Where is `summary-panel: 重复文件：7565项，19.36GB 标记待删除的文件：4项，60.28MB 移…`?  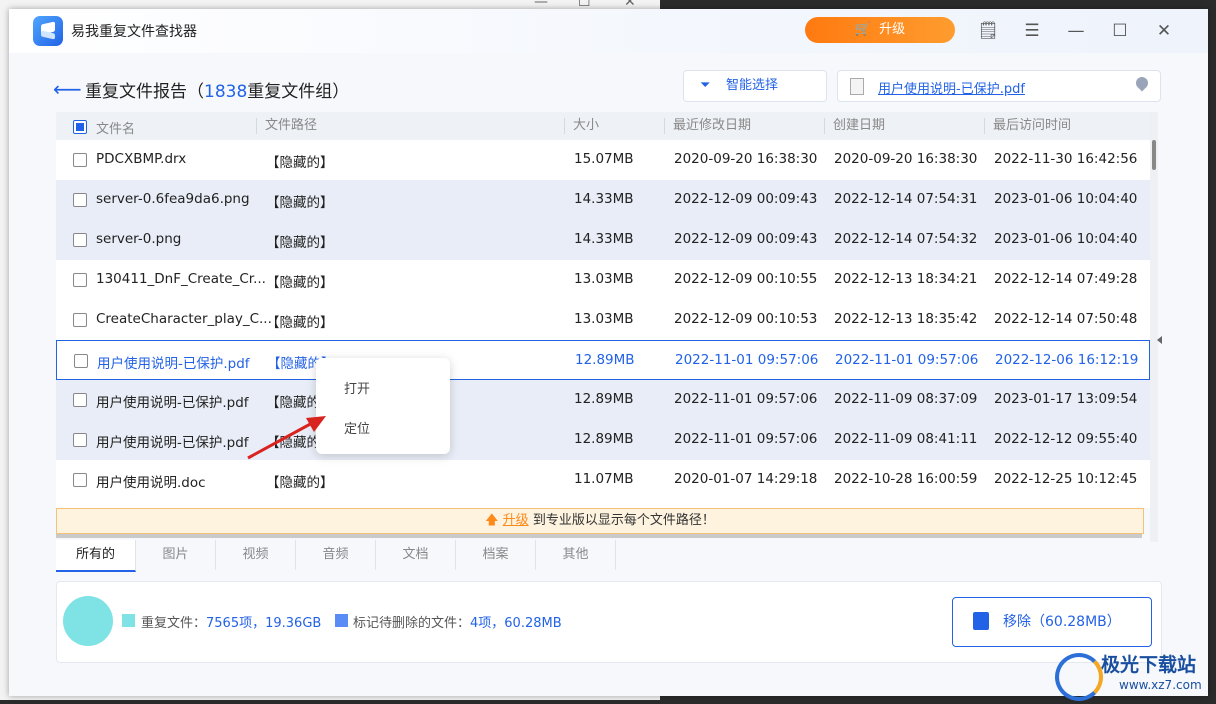 summary-panel: 重复文件：7565项，19.36GB 标记待删除的文件：4项，60.28MB 移… is located at coordinates (609, 622).